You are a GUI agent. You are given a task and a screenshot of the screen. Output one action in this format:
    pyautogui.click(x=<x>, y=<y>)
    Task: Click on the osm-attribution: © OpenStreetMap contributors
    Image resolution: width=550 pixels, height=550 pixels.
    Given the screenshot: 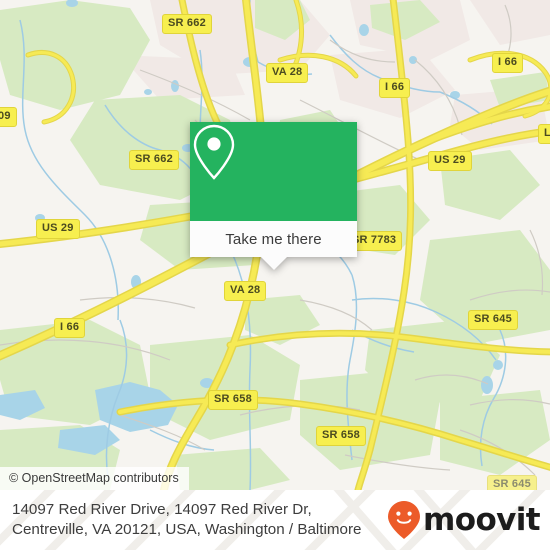 What is the action you would take?
    pyautogui.click(x=94, y=478)
    